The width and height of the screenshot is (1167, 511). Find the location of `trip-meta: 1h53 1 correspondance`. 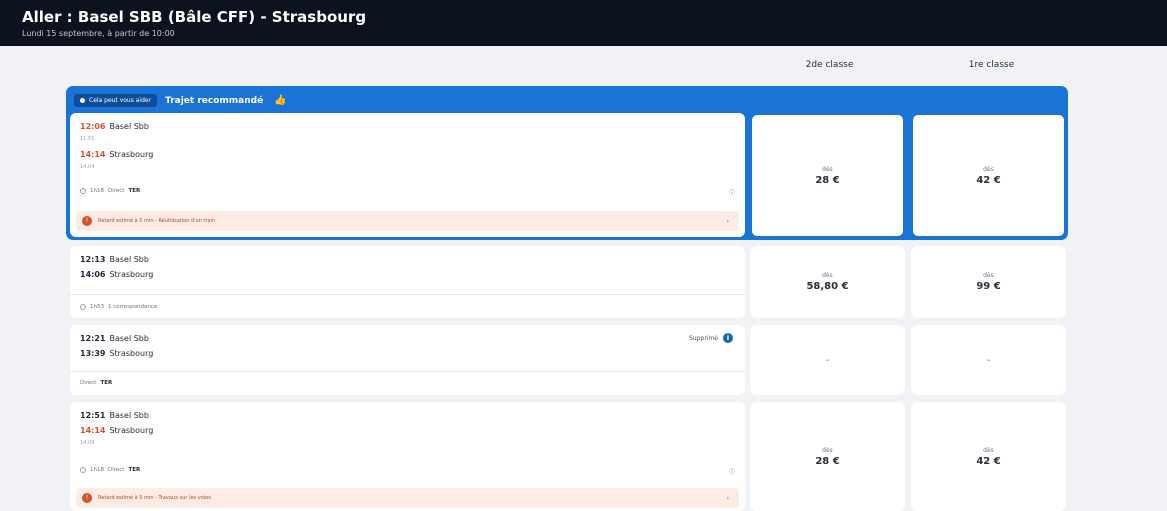

trip-meta: 1h53 1 correspondance is located at coordinates (118, 307).